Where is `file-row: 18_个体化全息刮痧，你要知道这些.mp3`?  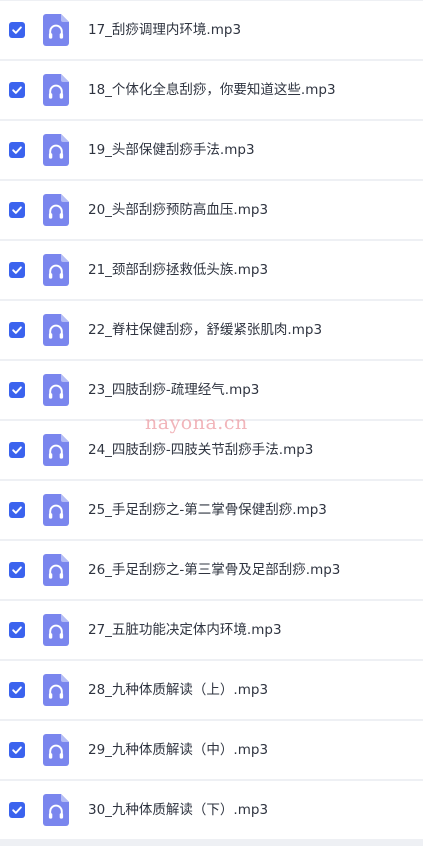 file-row: 18_个体化全息刮痧，你要知道这些.mp3 is located at coordinates (211, 90).